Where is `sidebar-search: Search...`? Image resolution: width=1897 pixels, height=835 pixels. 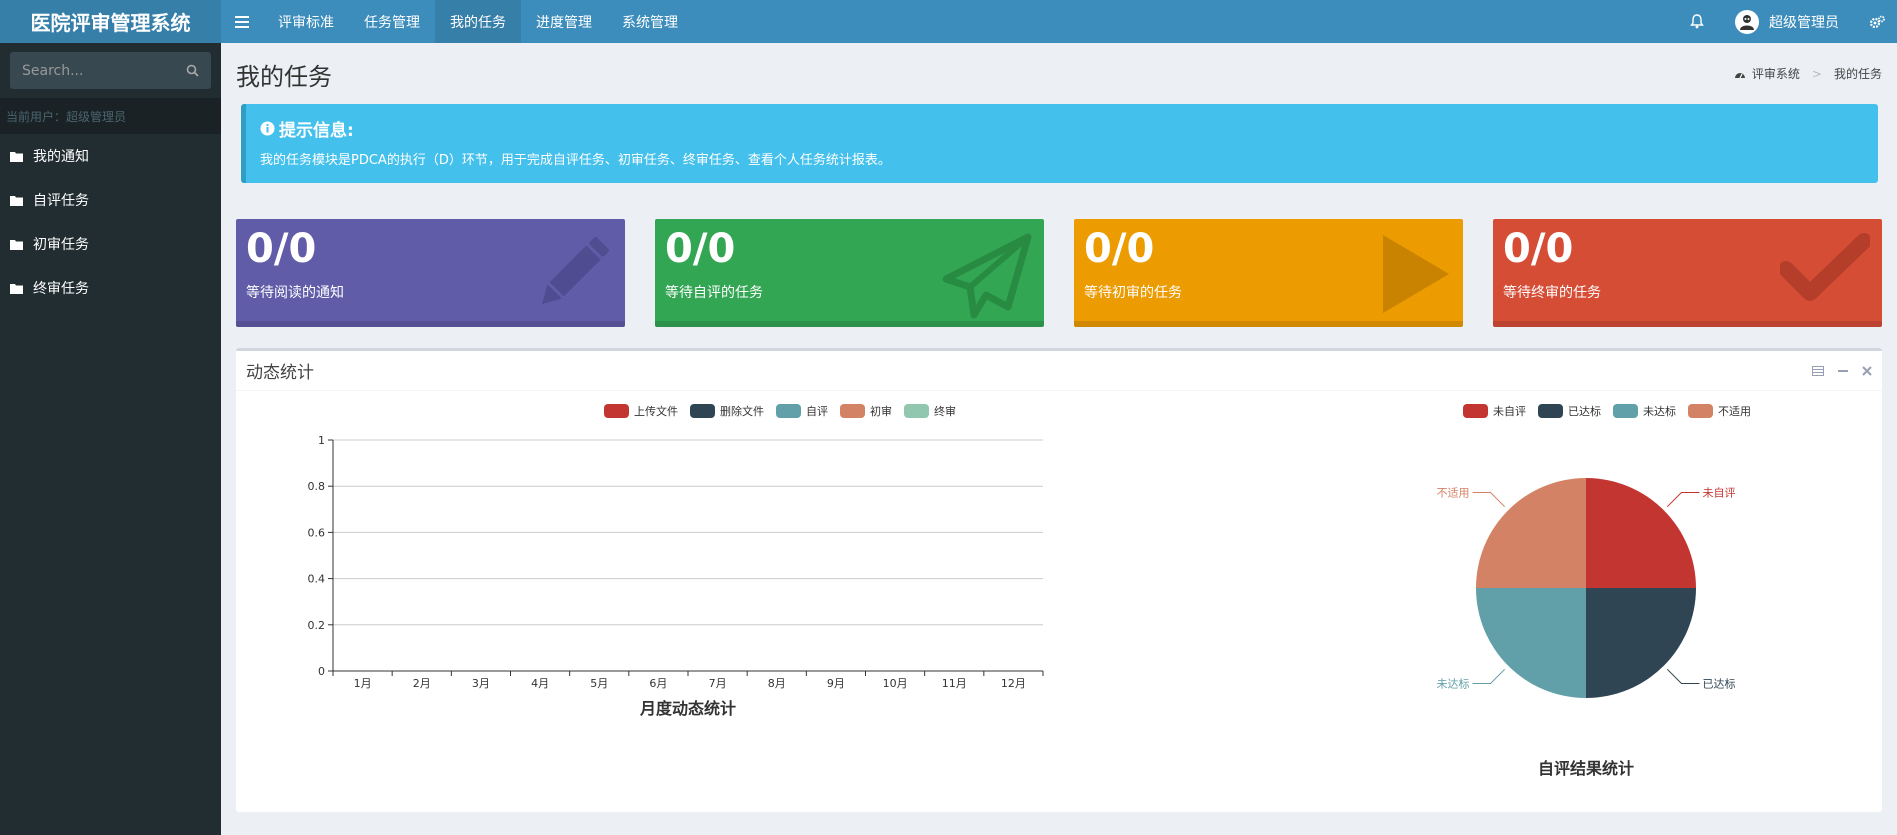 sidebar-search: Search... is located at coordinates (110, 70).